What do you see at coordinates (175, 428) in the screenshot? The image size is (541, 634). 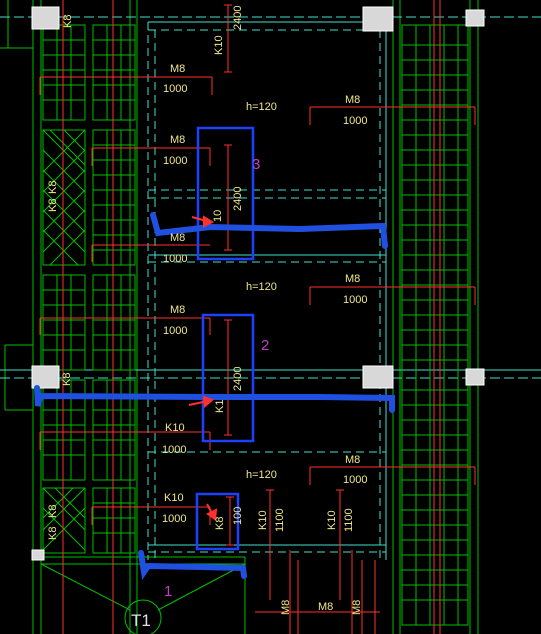 I see `label-k10-lower: K10` at bounding box center [175, 428].